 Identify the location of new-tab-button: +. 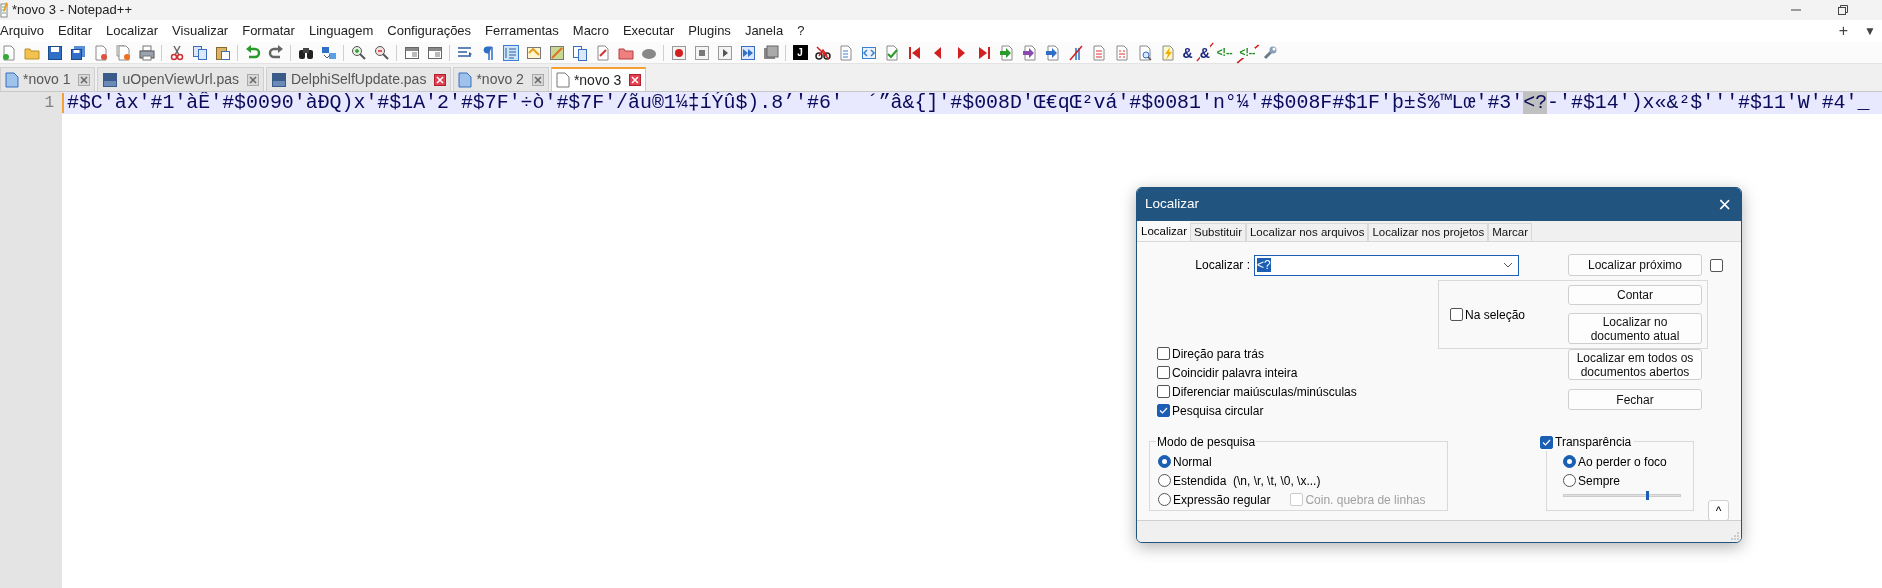
(1843, 31).